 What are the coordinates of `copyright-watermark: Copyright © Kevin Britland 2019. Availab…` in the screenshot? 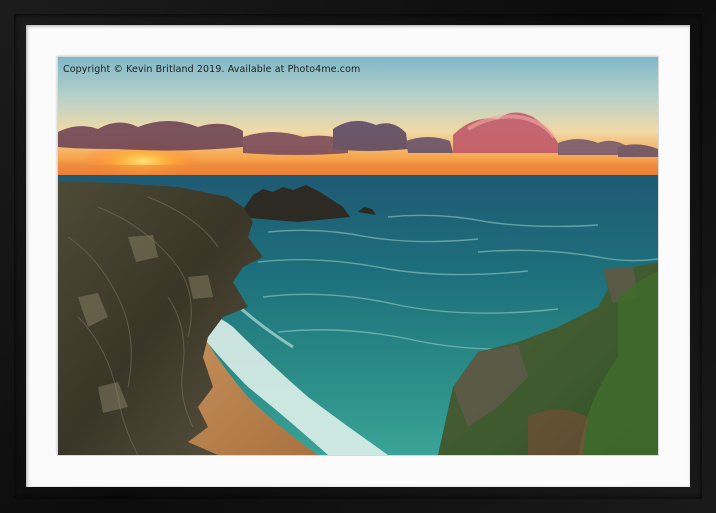 It's located at (212, 69).